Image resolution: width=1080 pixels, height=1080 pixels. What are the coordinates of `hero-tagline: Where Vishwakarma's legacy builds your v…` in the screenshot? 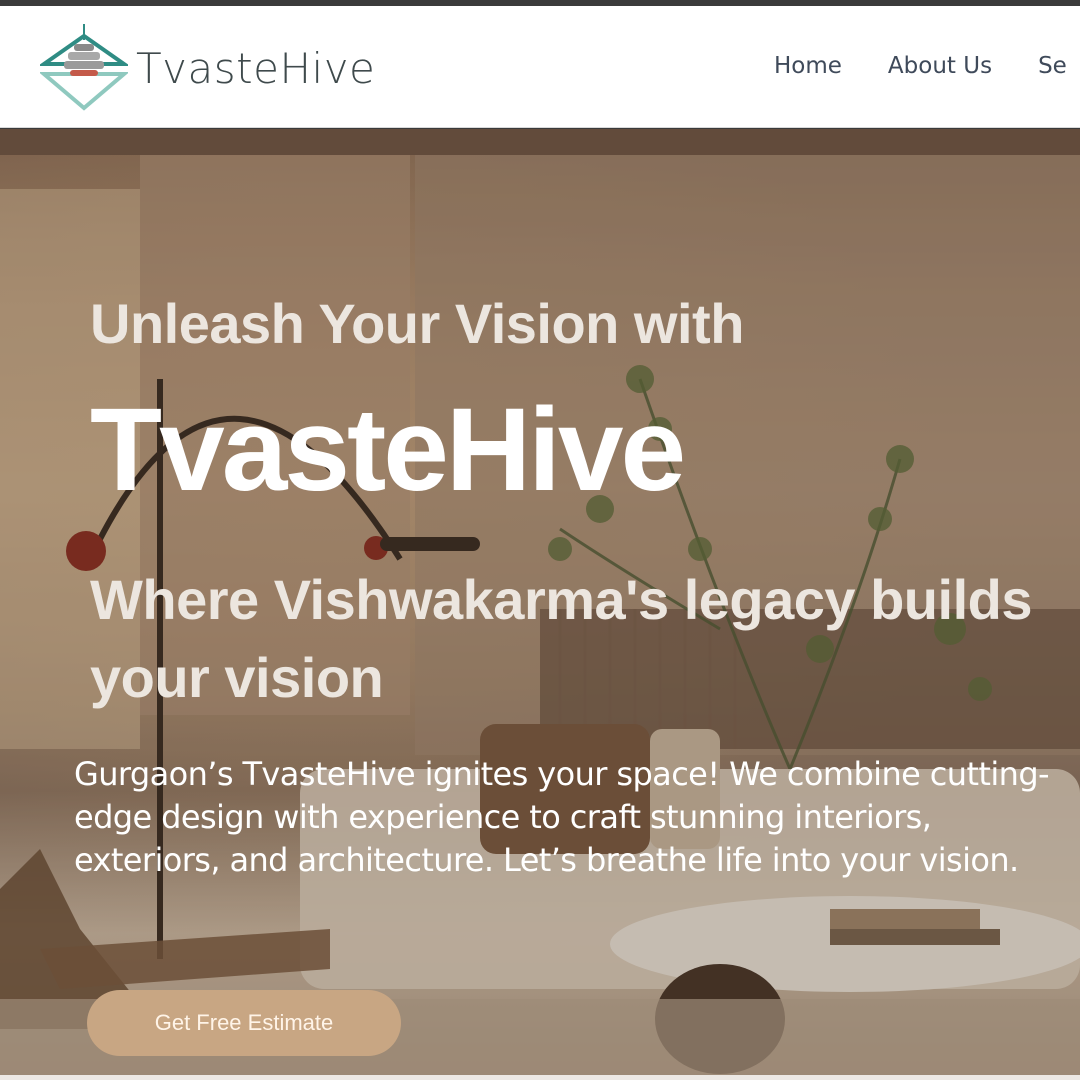 It's located at (561, 638).